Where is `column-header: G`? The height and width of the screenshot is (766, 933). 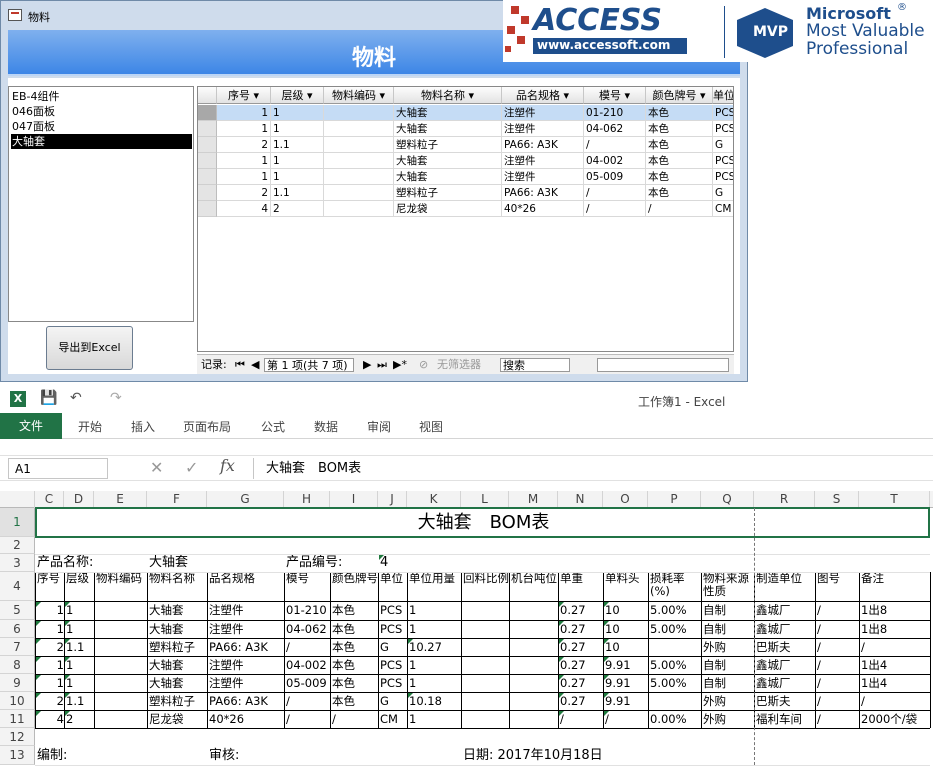 column-header: G is located at coordinates (245, 499).